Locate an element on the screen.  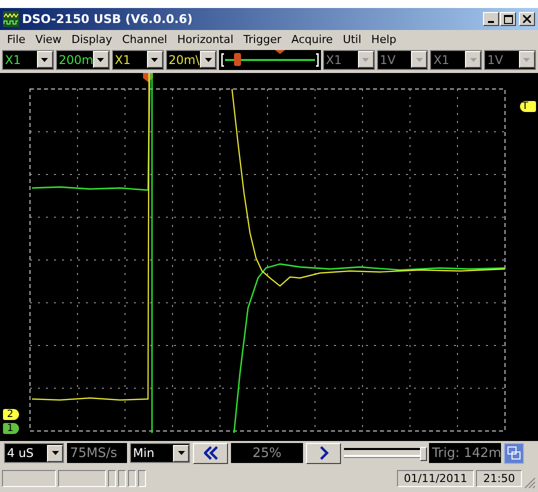
status-time: 21:50 is located at coordinates (499, 478).